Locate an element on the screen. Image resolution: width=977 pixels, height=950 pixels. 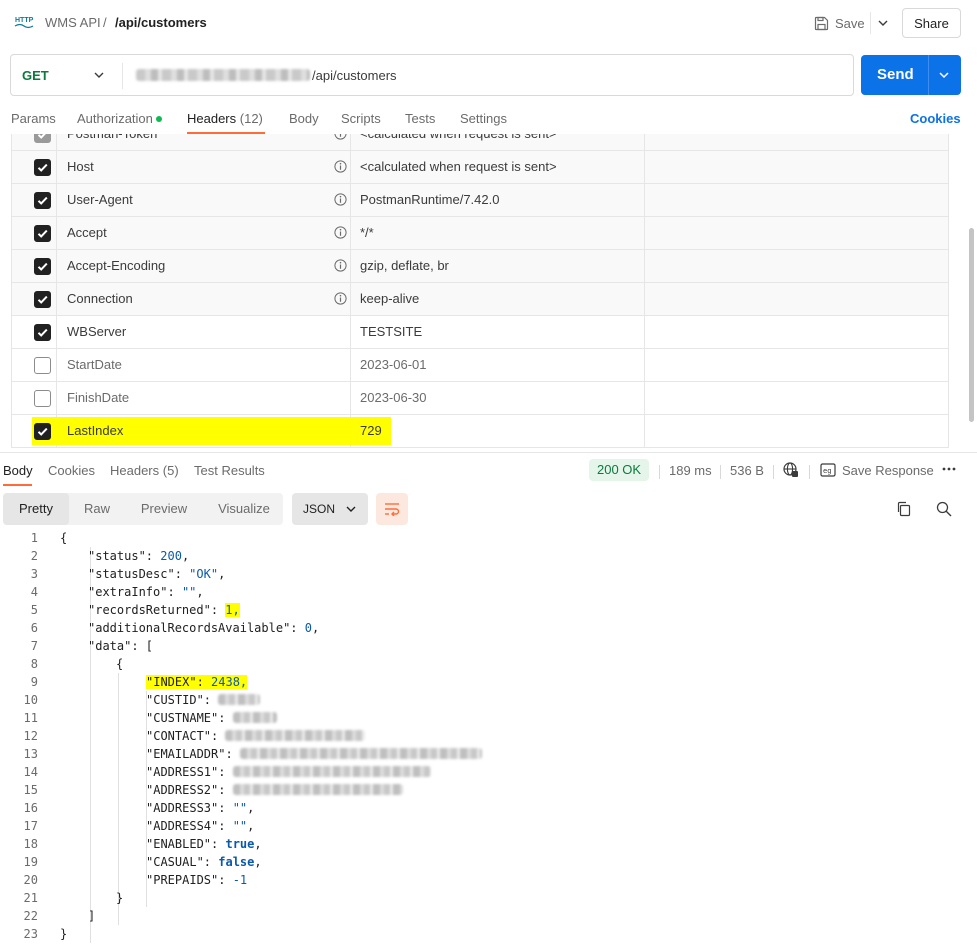
code-line: 9 "INDEX": 2438, is located at coordinates (488, 682).